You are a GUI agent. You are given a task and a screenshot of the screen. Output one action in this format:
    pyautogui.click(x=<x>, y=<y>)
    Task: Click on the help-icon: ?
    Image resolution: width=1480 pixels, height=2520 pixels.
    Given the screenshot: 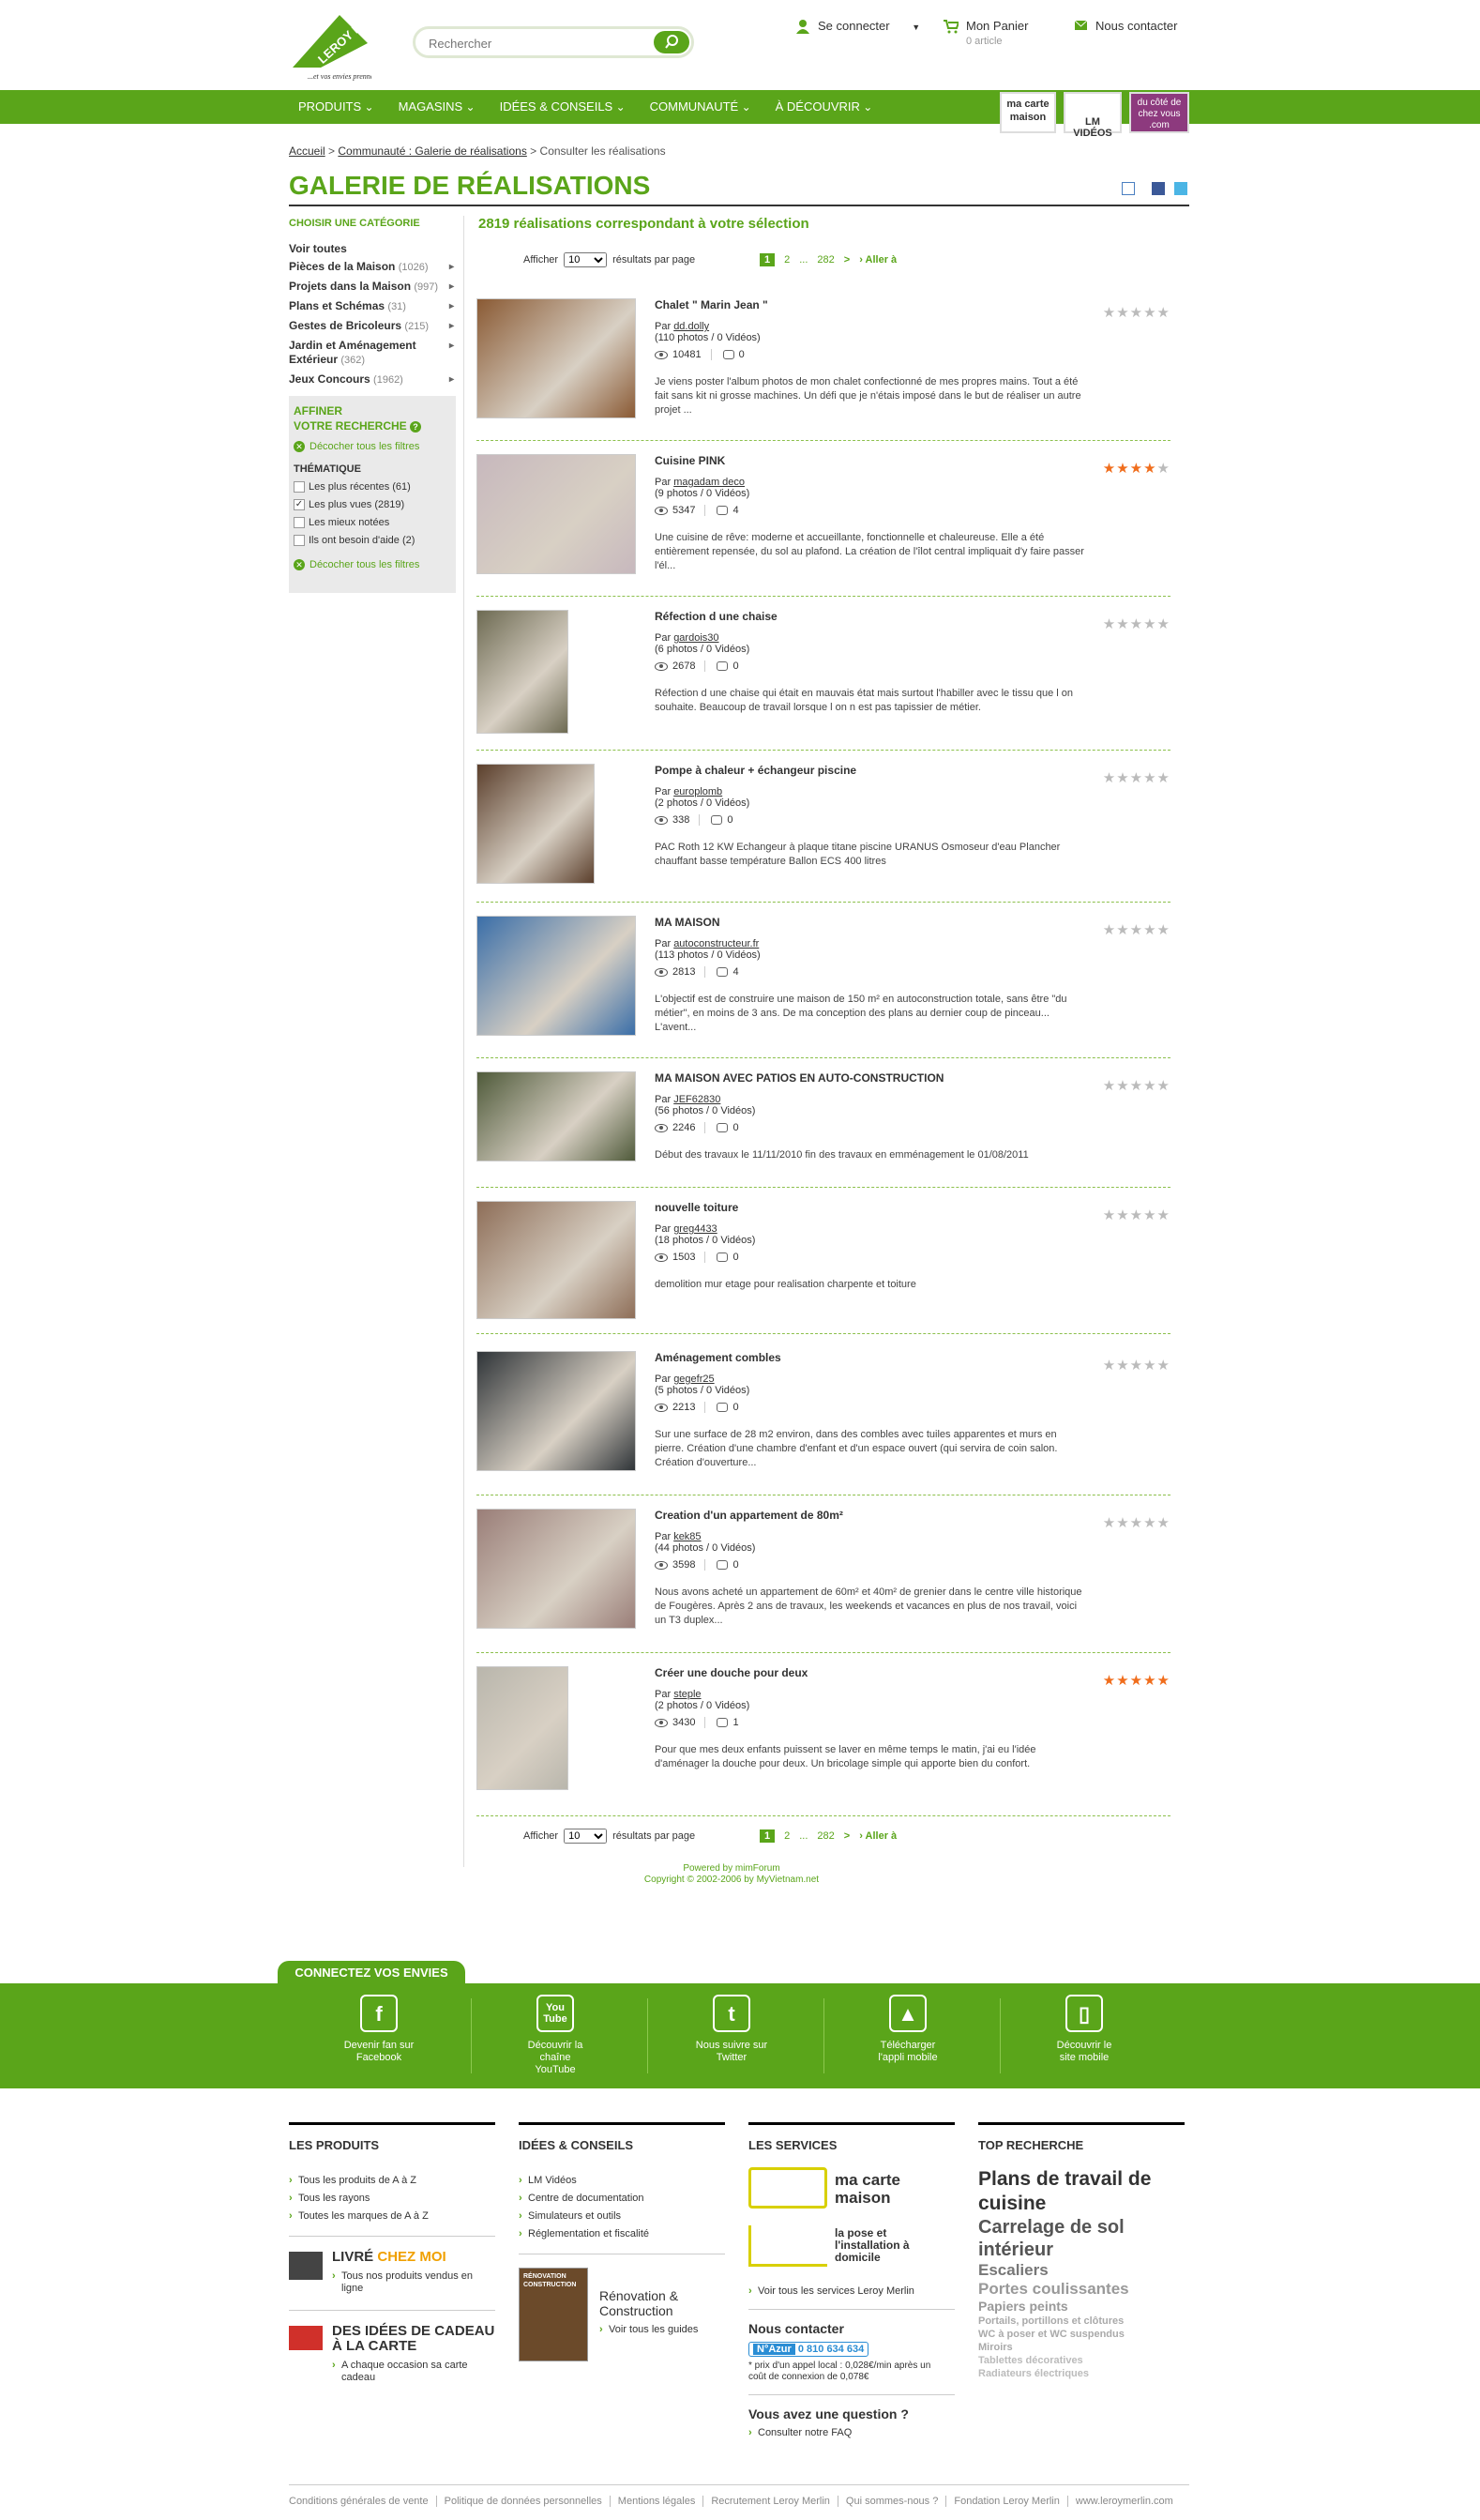 What is the action you would take?
    pyautogui.click(x=416, y=427)
    